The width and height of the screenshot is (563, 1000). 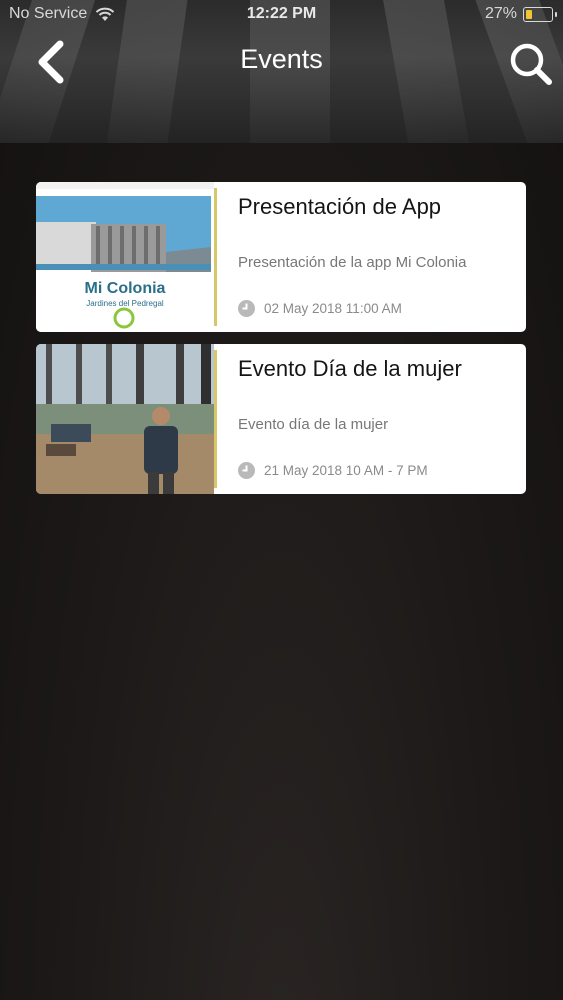 I want to click on search-icon, so click(x=531, y=64).